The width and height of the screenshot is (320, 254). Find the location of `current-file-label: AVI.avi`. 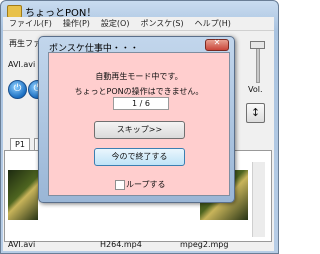

current-file-label: AVI.avi is located at coordinates (22, 64).